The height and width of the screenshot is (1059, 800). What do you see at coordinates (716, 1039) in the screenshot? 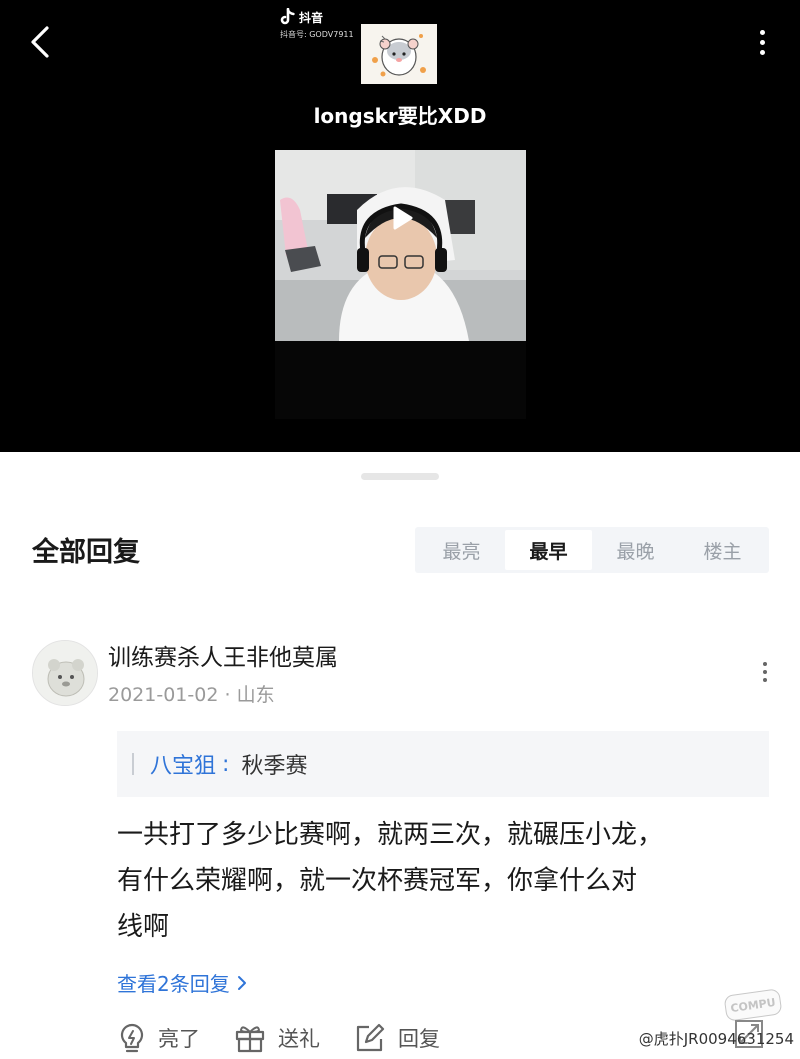
I see `watermark-text: @虎扑JR0094631254` at bounding box center [716, 1039].